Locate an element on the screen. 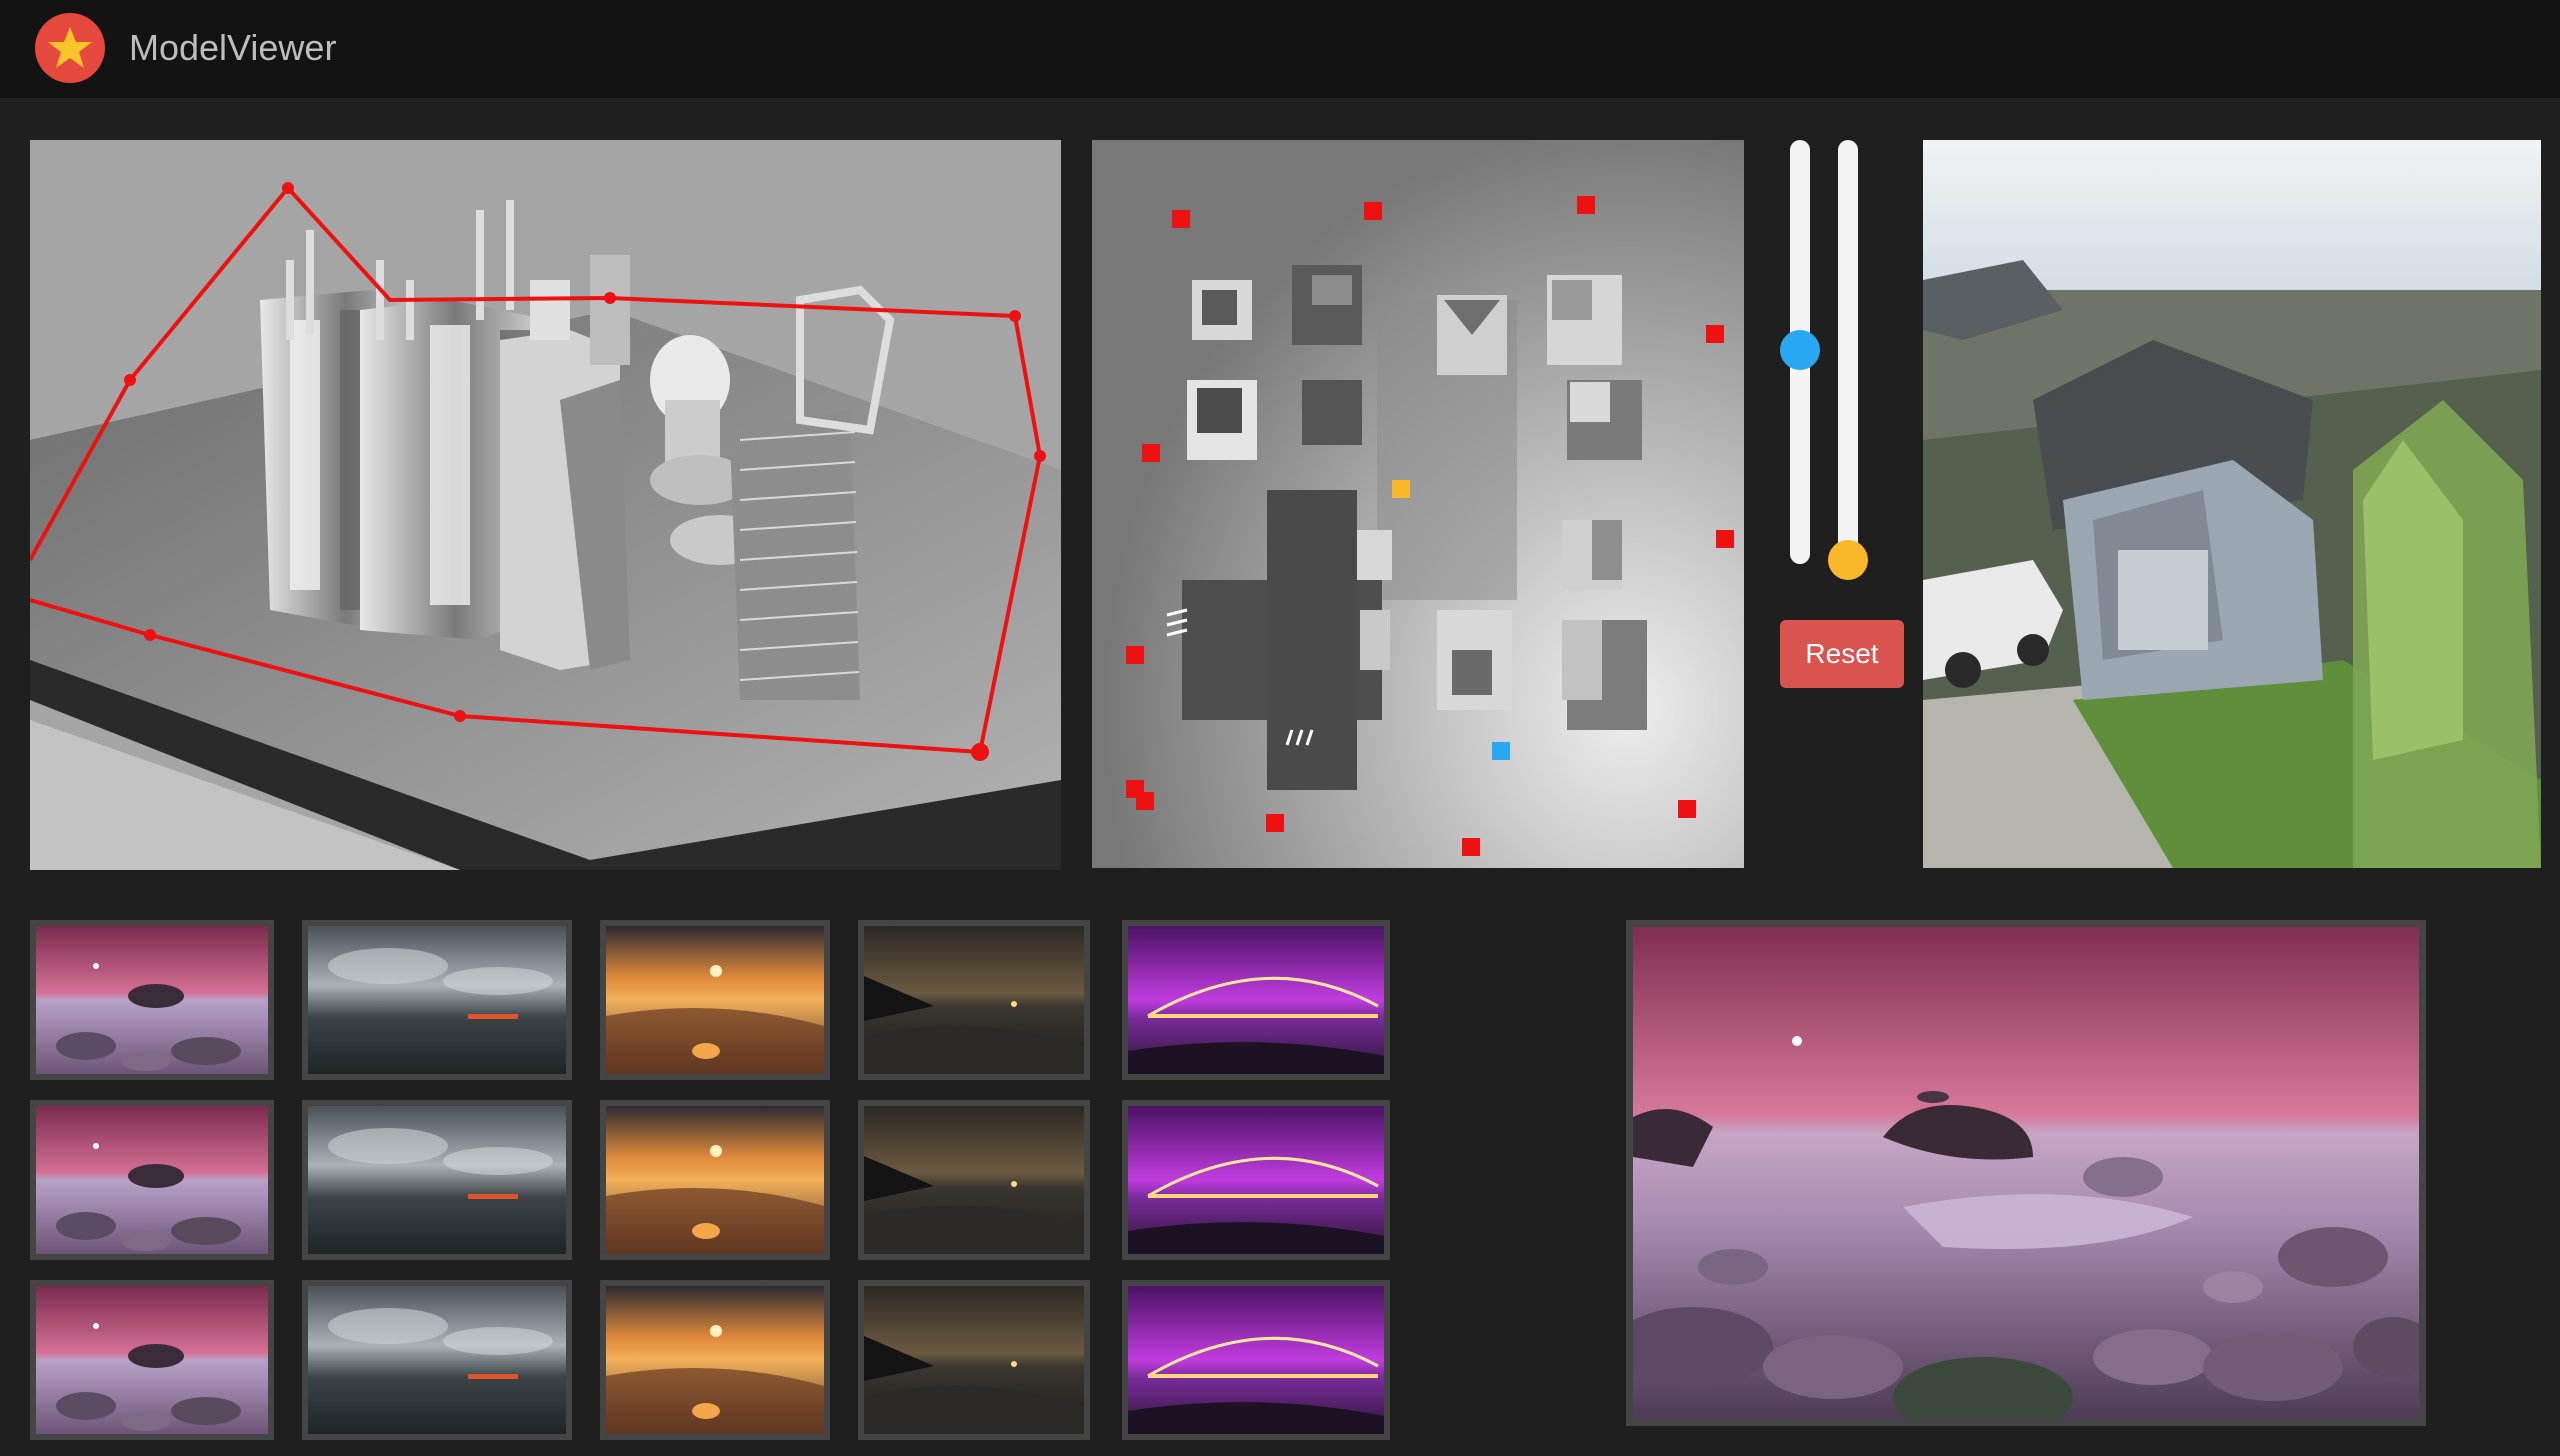  app-title: ModelViewer is located at coordinates (233, 47).